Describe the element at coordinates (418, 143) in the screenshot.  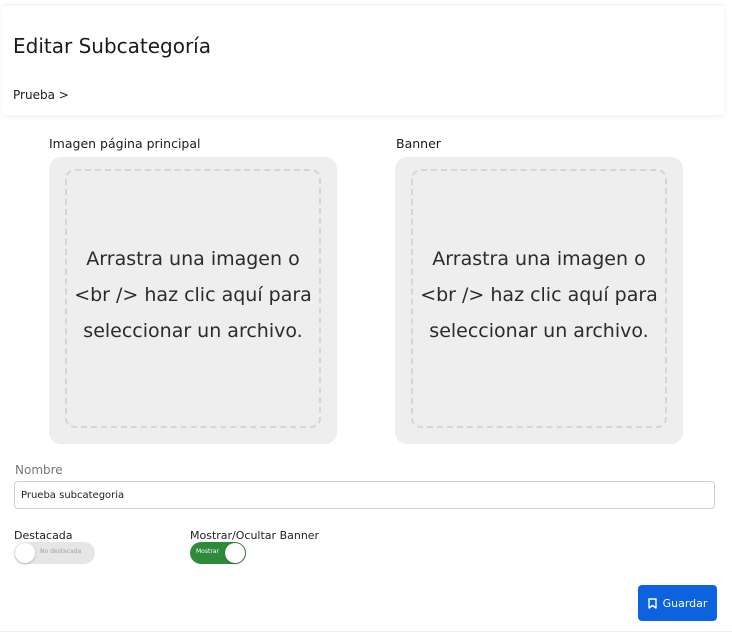
I see `banner-image-label: Banner` at that location.